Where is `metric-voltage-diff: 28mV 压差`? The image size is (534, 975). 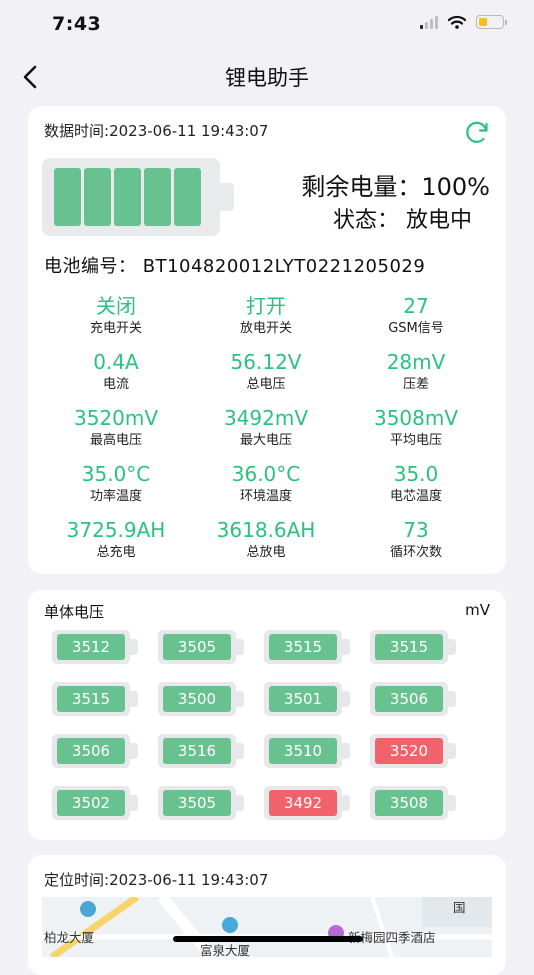 metric-voltage-diff: 28mV 压差 is located at coordinates (416, 372).